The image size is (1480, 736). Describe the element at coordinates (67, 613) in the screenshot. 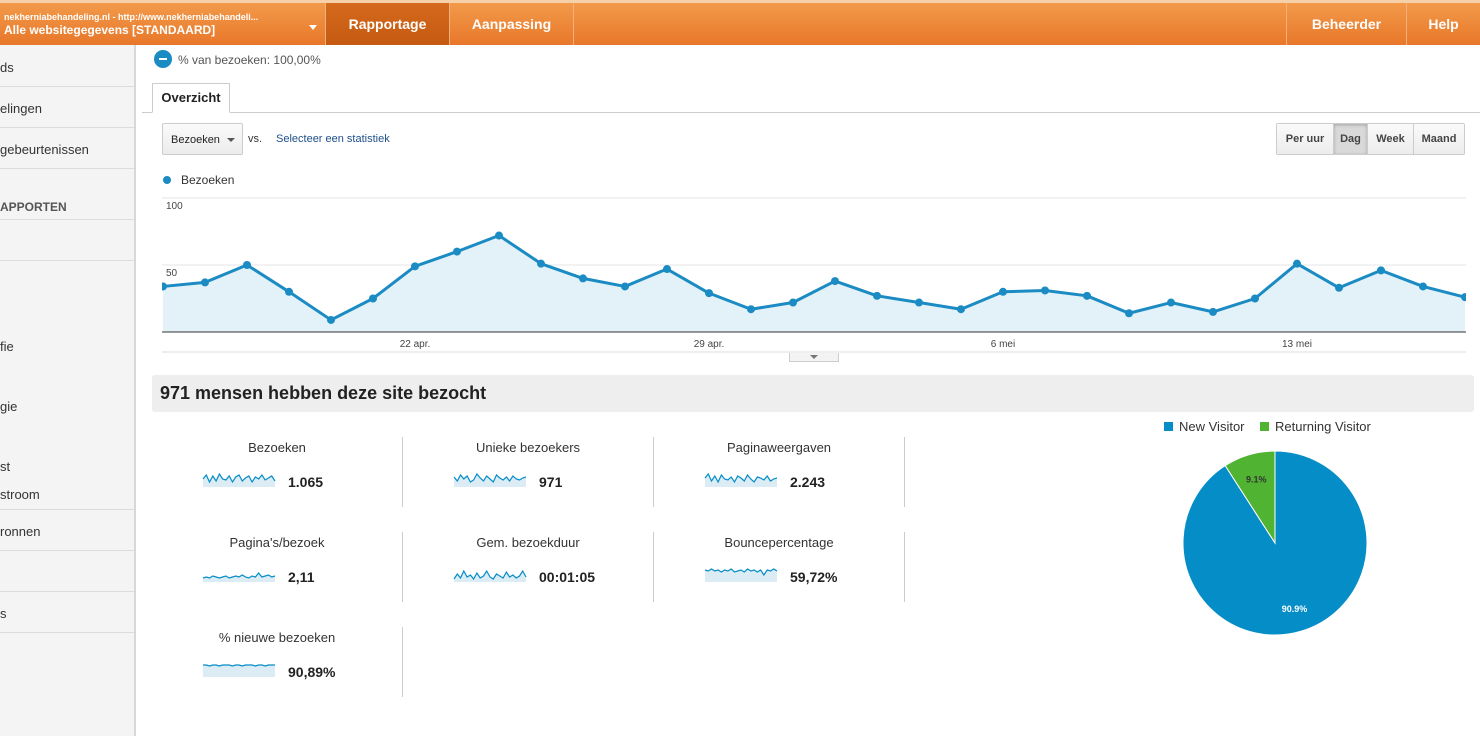

I see `sidebar-item-9: s` at that location.